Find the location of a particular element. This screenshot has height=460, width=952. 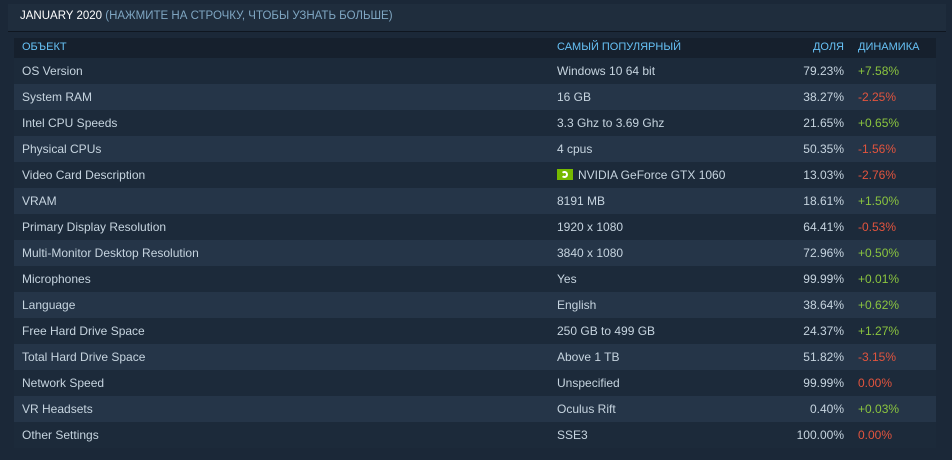

row-change: +0.01% is located at coordinates (879, 279).